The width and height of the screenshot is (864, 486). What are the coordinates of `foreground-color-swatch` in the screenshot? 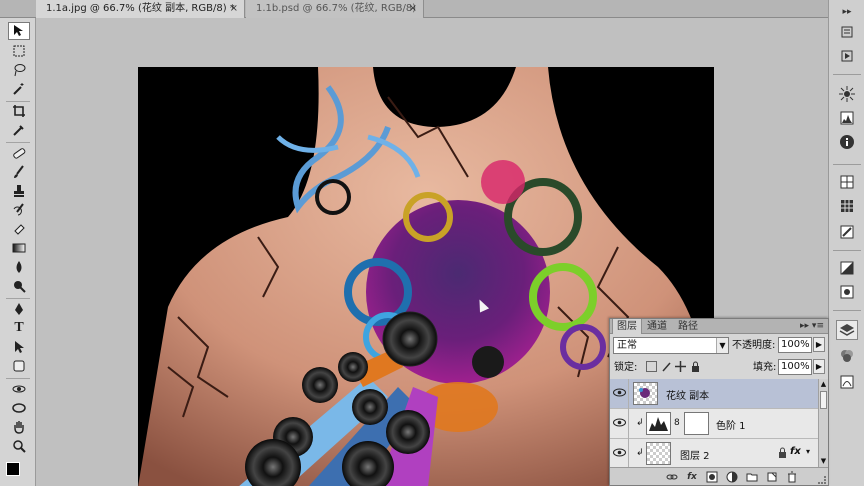 It's located at (13, 469).